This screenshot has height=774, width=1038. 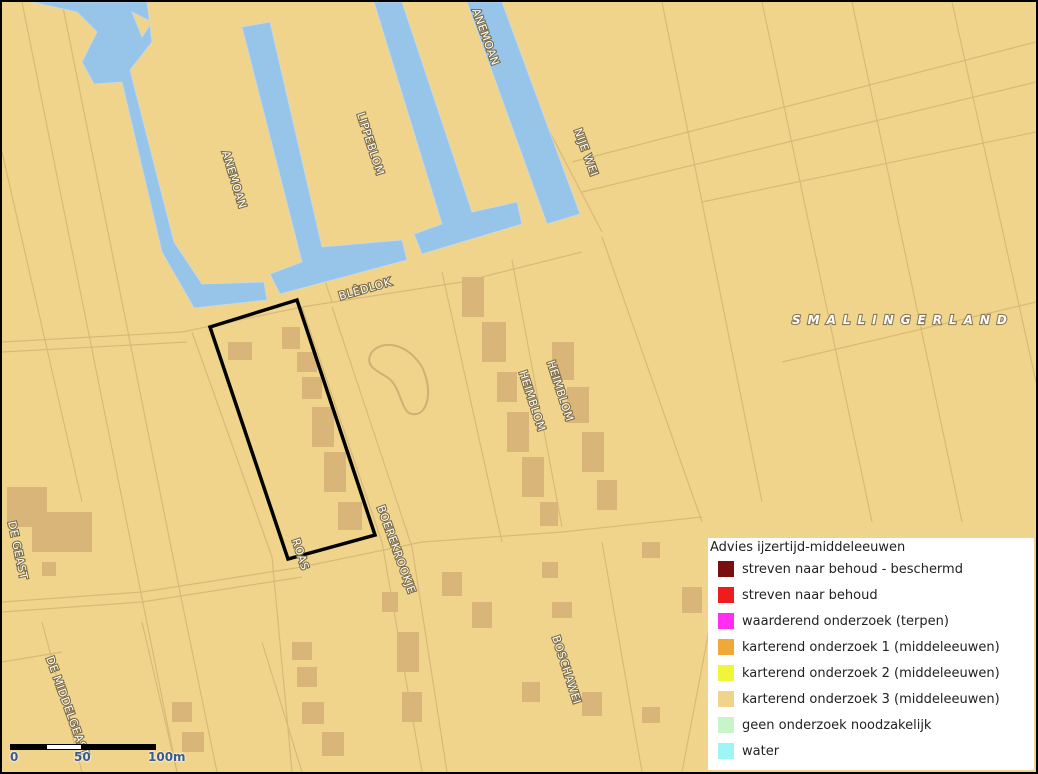 What do you see at coordinates (365, 289) in the screenshot?
I see `street-label-bledlok: BLÊDLOK` at bounding box center [365, 289].